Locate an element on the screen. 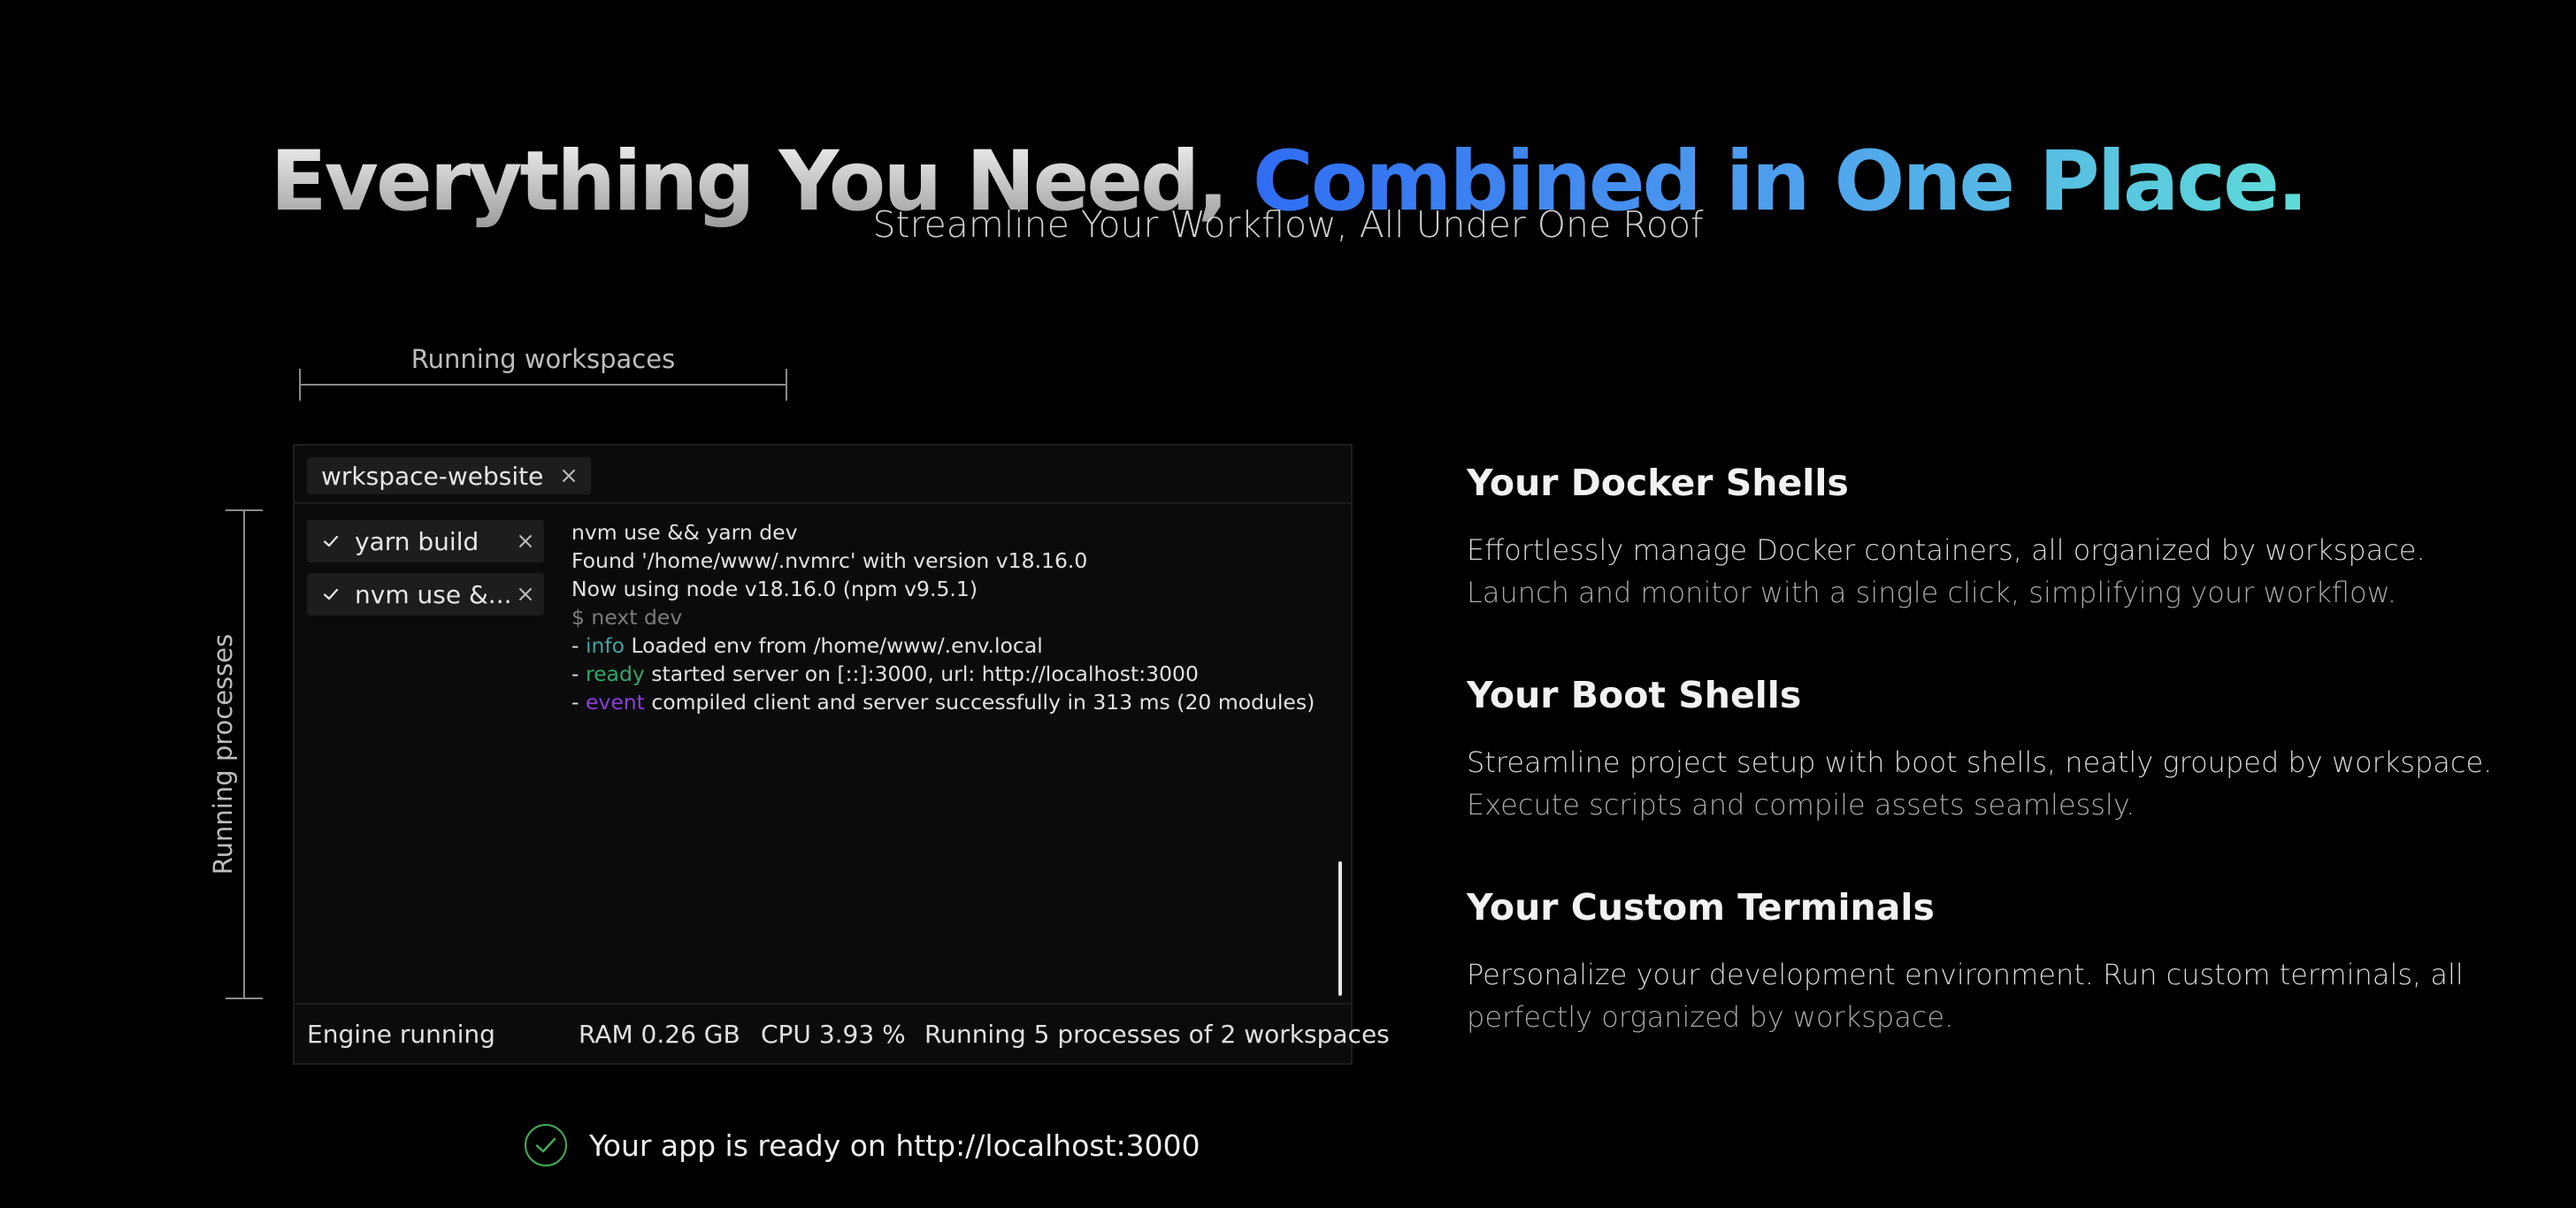 The height and width of the screenshot is (1208, 2576). feature-title-boot-shells: Your Boot Shells is located at coordinates (1634, 695).